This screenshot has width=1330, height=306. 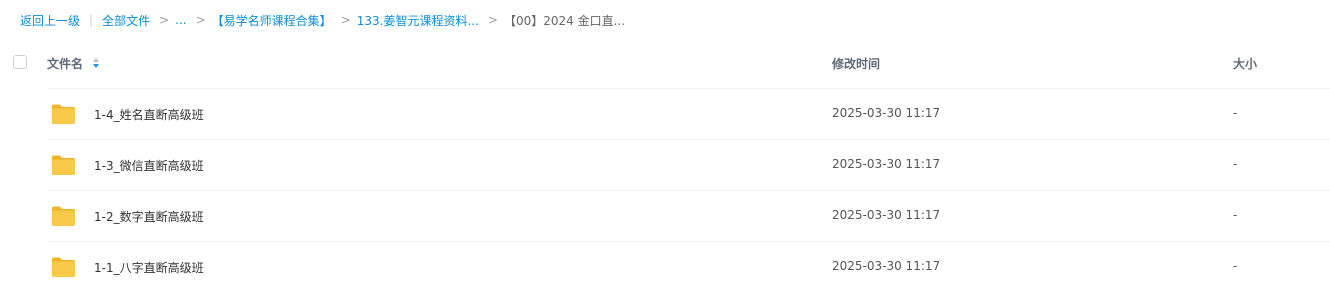 What do you see at coordinates (65, 63) in the screenshot?
I see `column-header-name: 文件名` at bounding box center [65, 63].